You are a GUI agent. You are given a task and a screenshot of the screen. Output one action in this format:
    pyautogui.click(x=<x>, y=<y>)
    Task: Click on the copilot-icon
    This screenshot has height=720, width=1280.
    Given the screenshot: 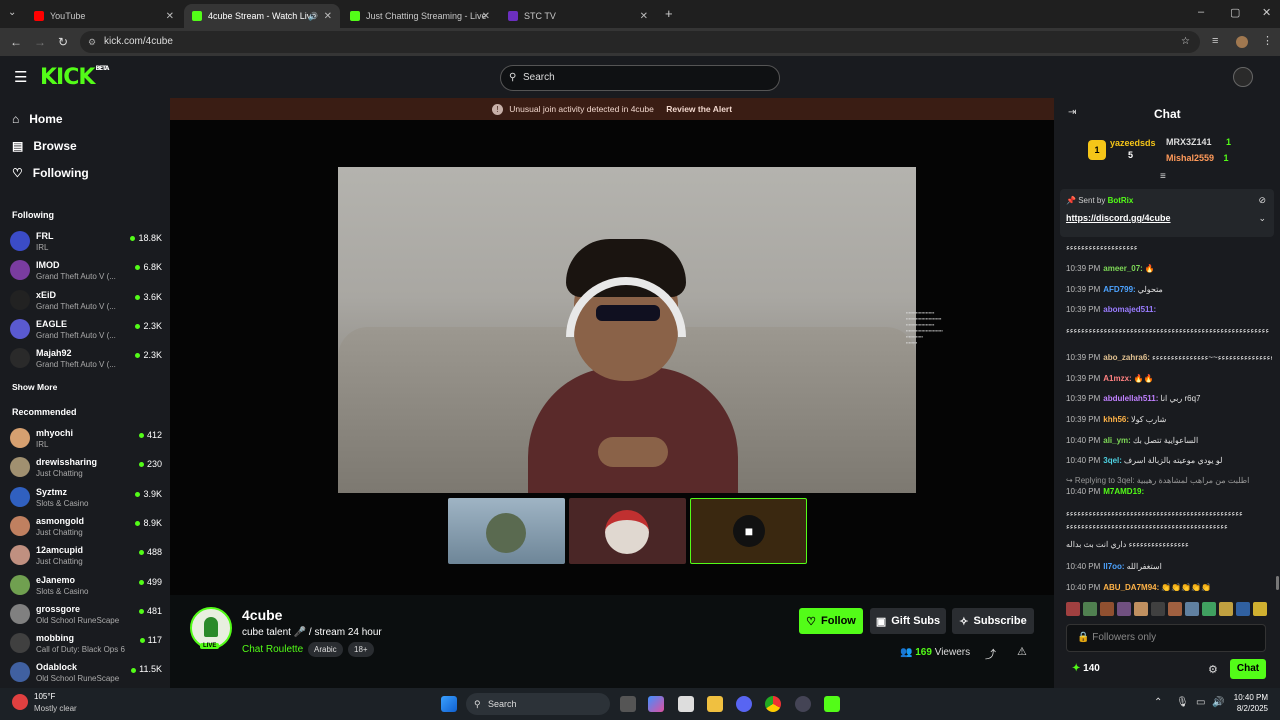 What is the action you would take?
    pyautogui.click(x=656, y=704)
    